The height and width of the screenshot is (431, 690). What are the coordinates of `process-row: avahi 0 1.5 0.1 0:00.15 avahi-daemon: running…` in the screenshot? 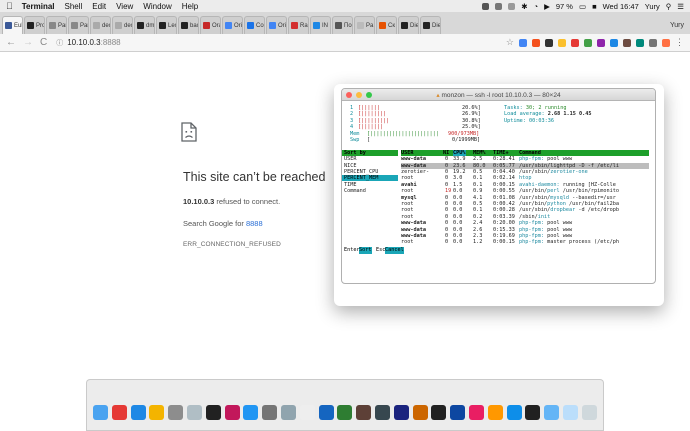 It's located at (525, 185).